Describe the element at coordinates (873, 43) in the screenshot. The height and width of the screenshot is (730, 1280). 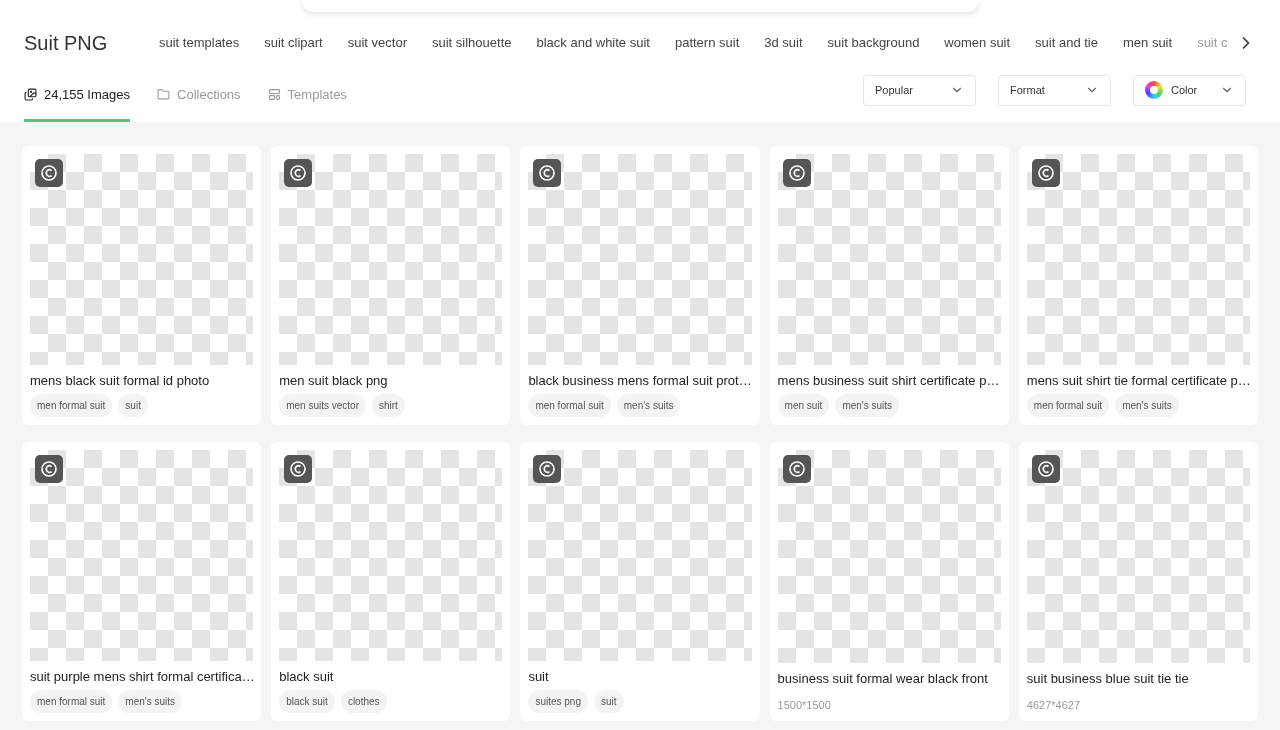
I see `related-search-link: suit background` at that location.